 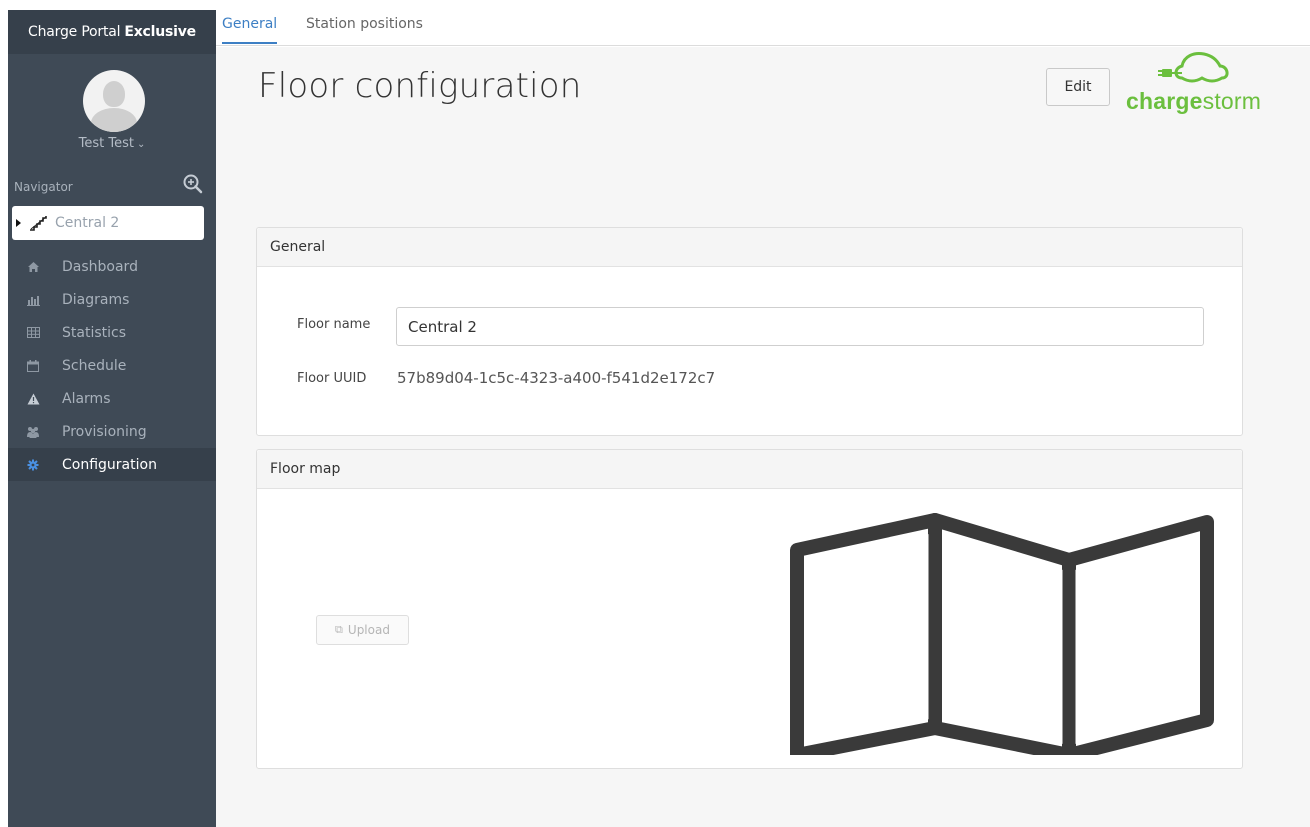 I want to click on gear-icon, so click(x=33, y=465).